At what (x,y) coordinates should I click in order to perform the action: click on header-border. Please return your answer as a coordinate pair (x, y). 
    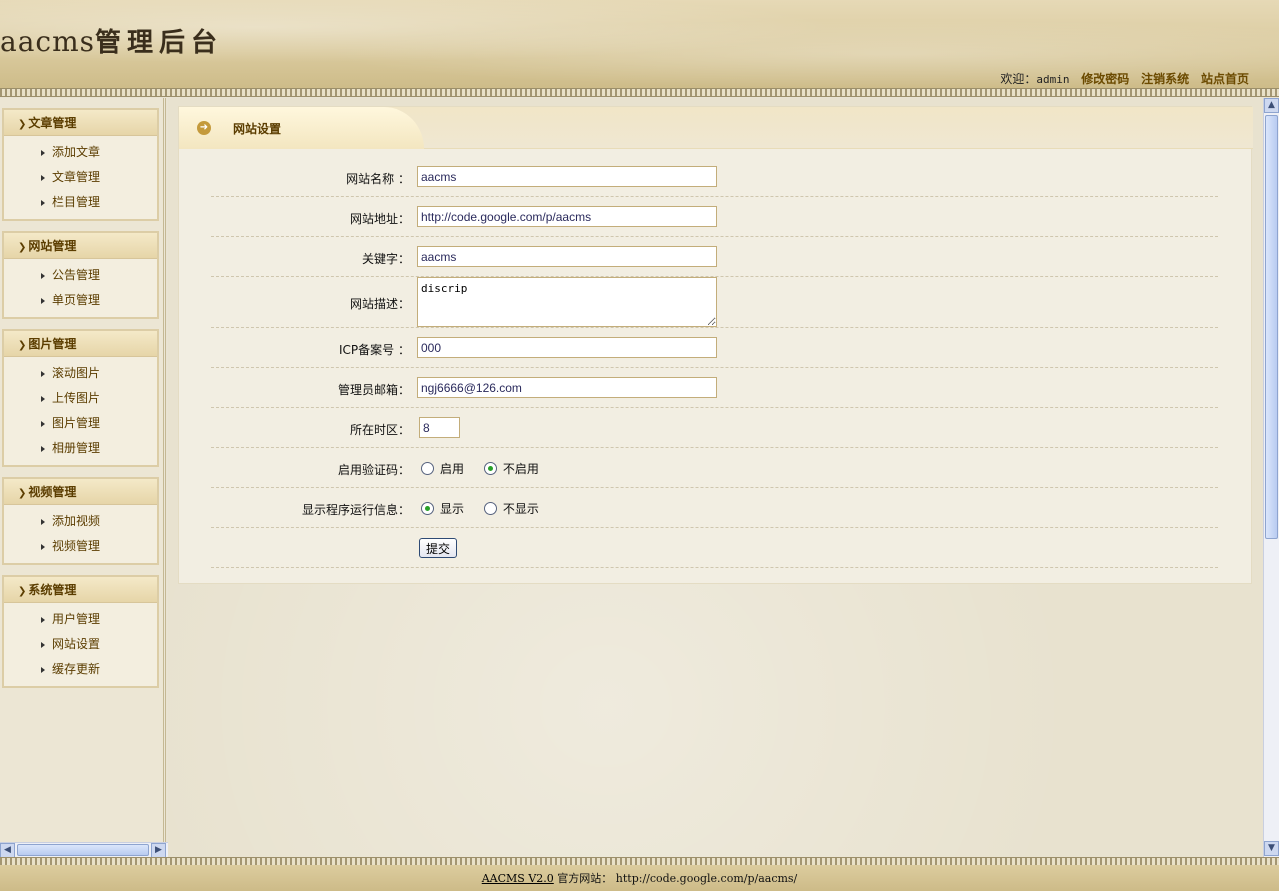
    Looking at the image, I should click on (639, 92).